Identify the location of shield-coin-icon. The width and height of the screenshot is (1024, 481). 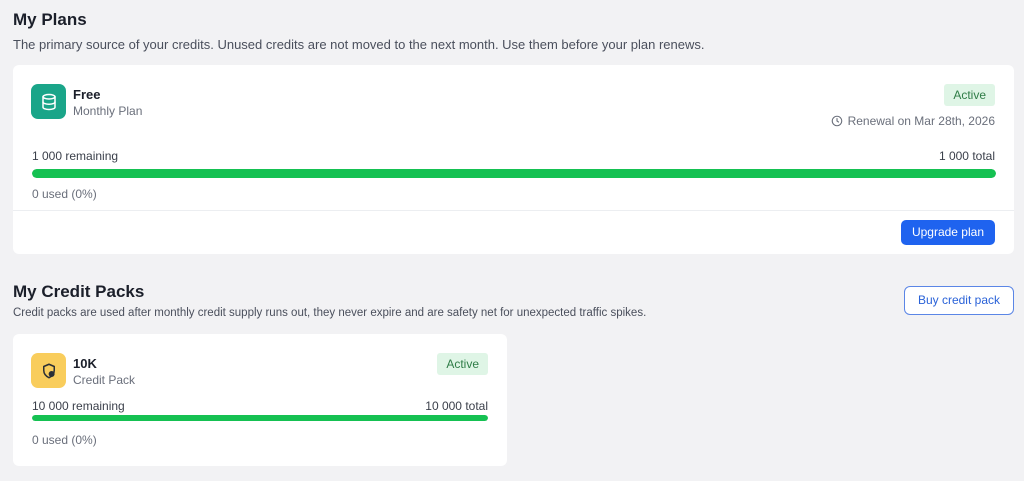
(48, 370).